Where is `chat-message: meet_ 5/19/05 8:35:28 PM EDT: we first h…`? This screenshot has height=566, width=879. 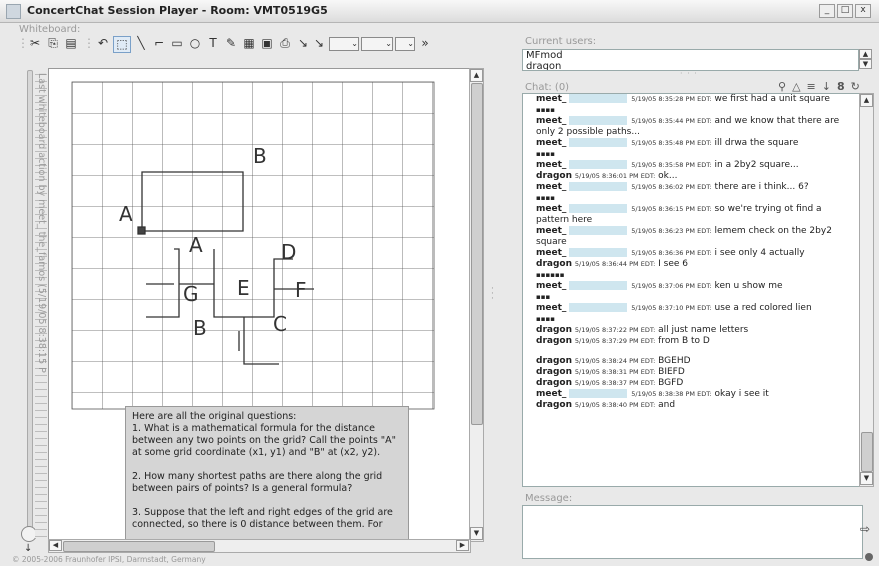 chat-message: meet_ 5/19/05 8:35:28 PM EDT: we first h… is located at coordinates (691, 99).